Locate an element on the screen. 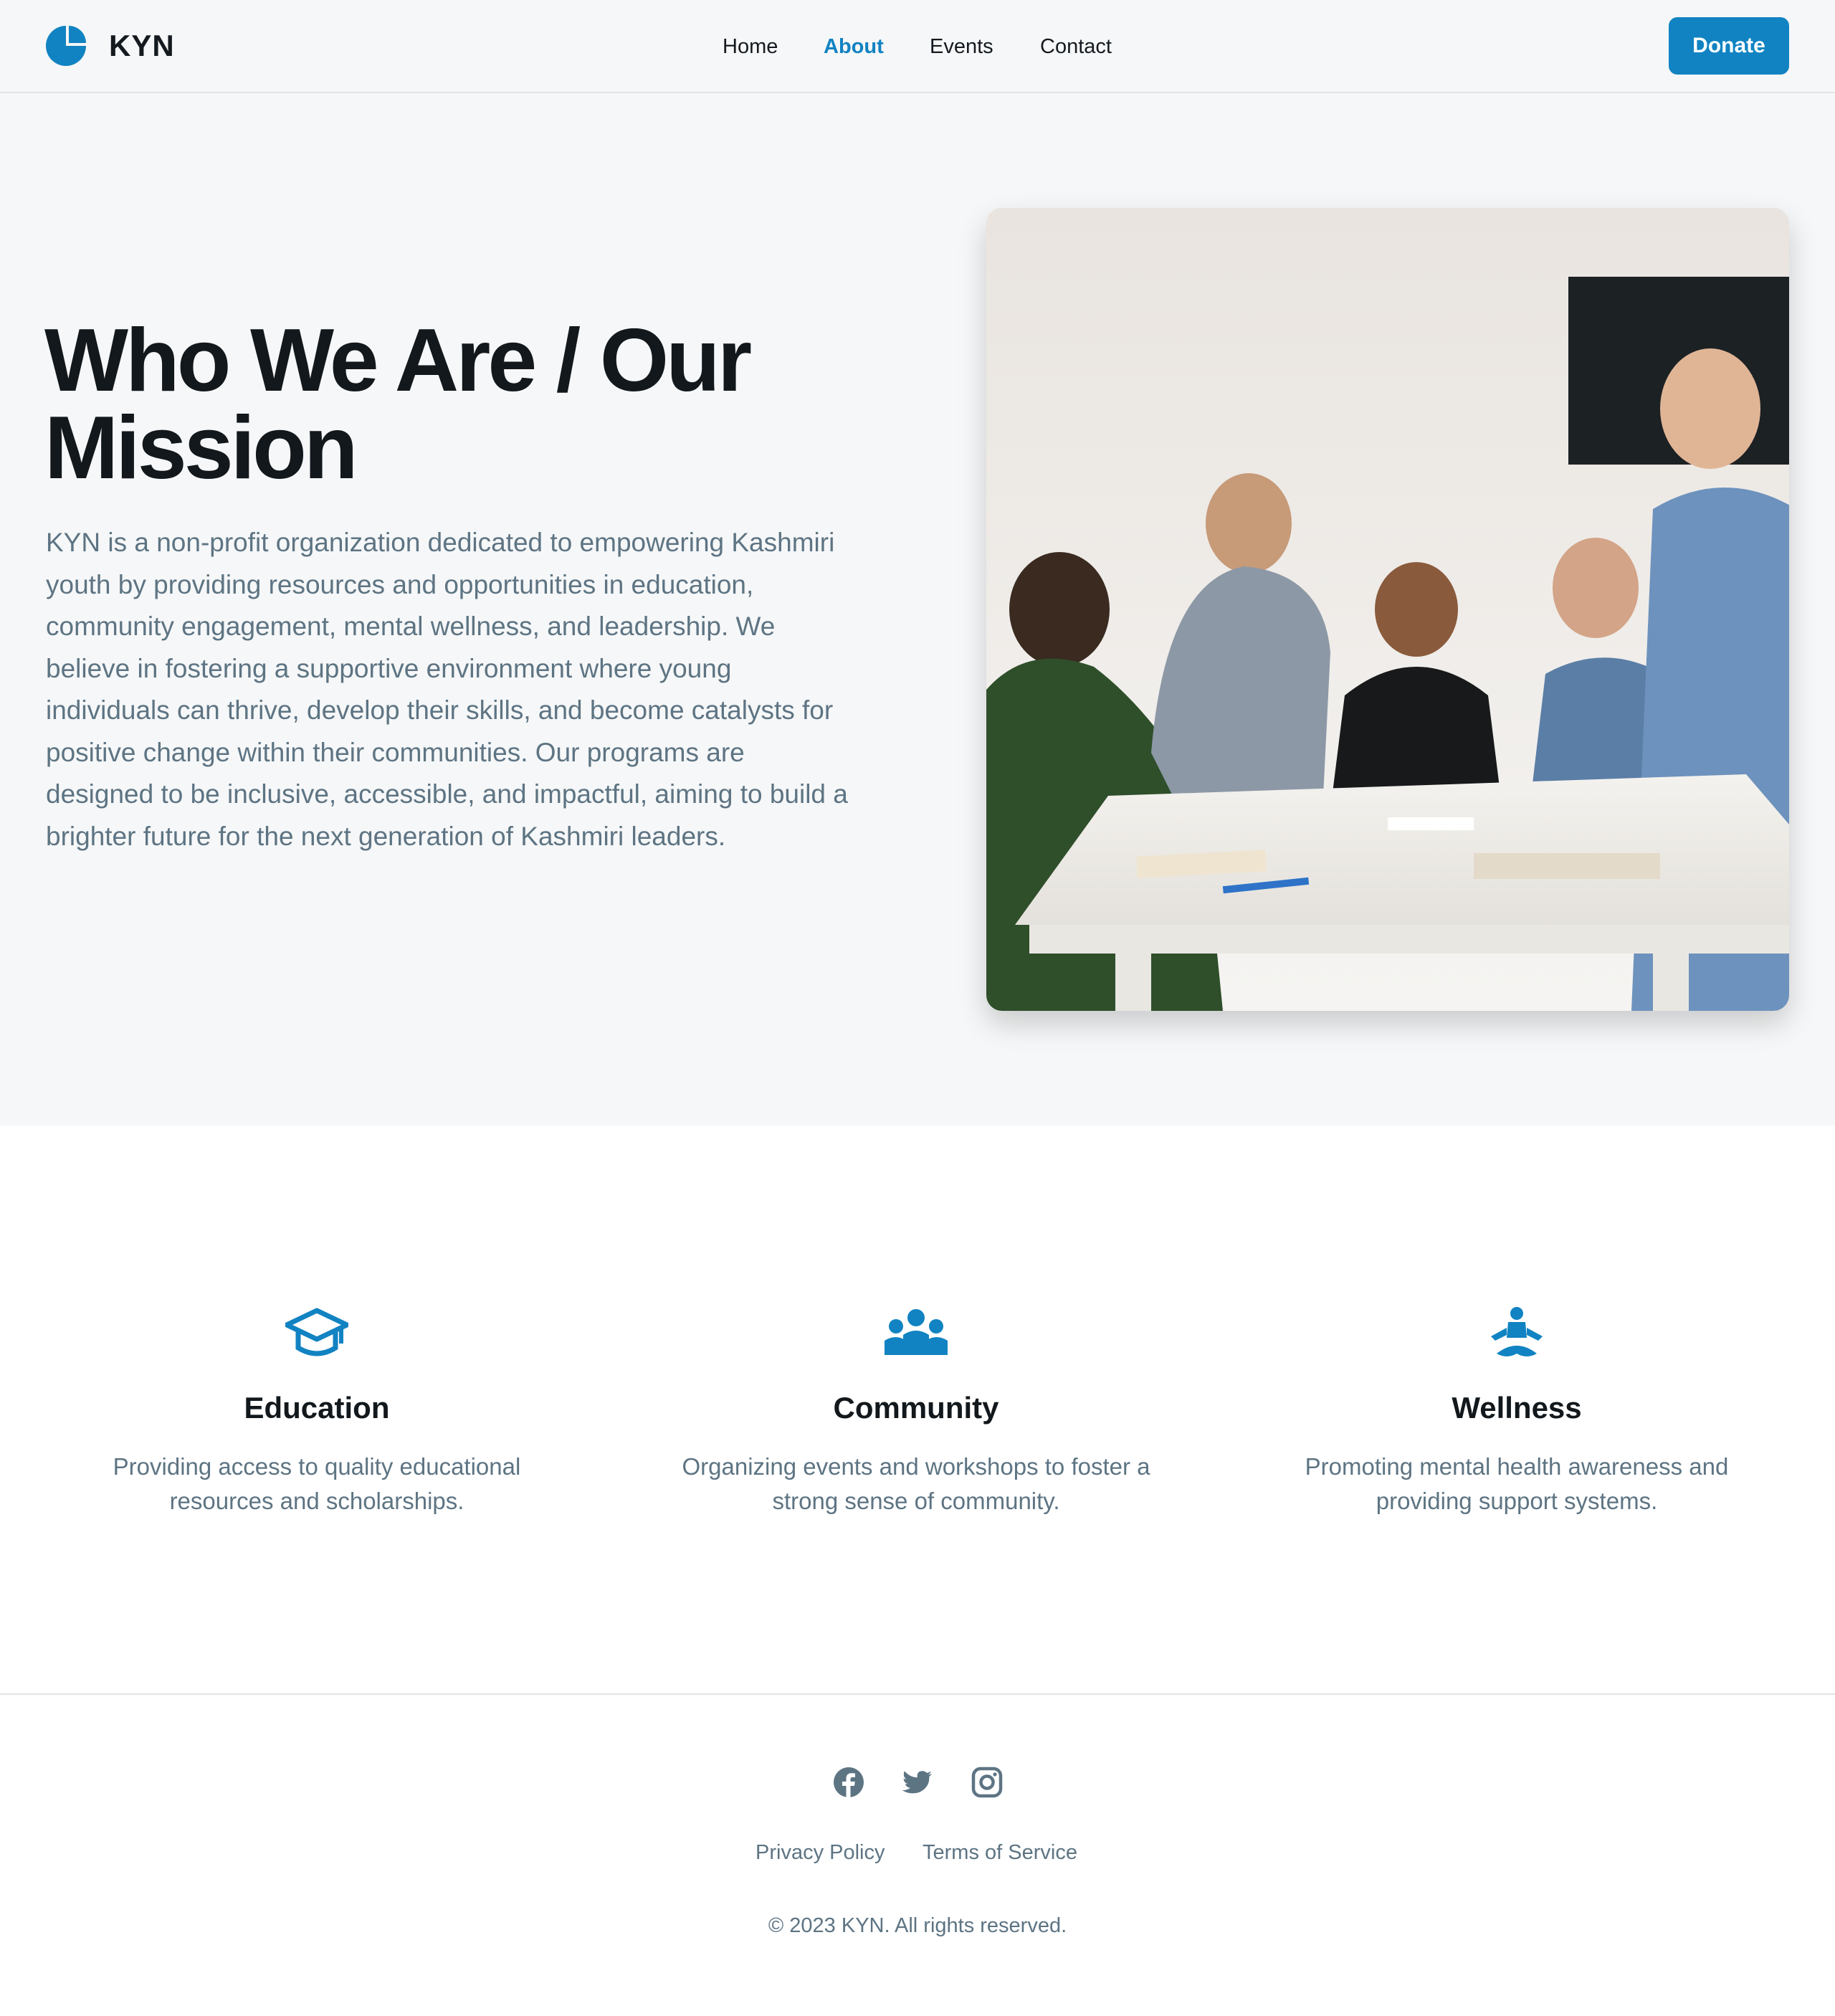 The width and height of the screenshot is (1835, 2016). twitter-icon is located at coordinates (917, 1782).